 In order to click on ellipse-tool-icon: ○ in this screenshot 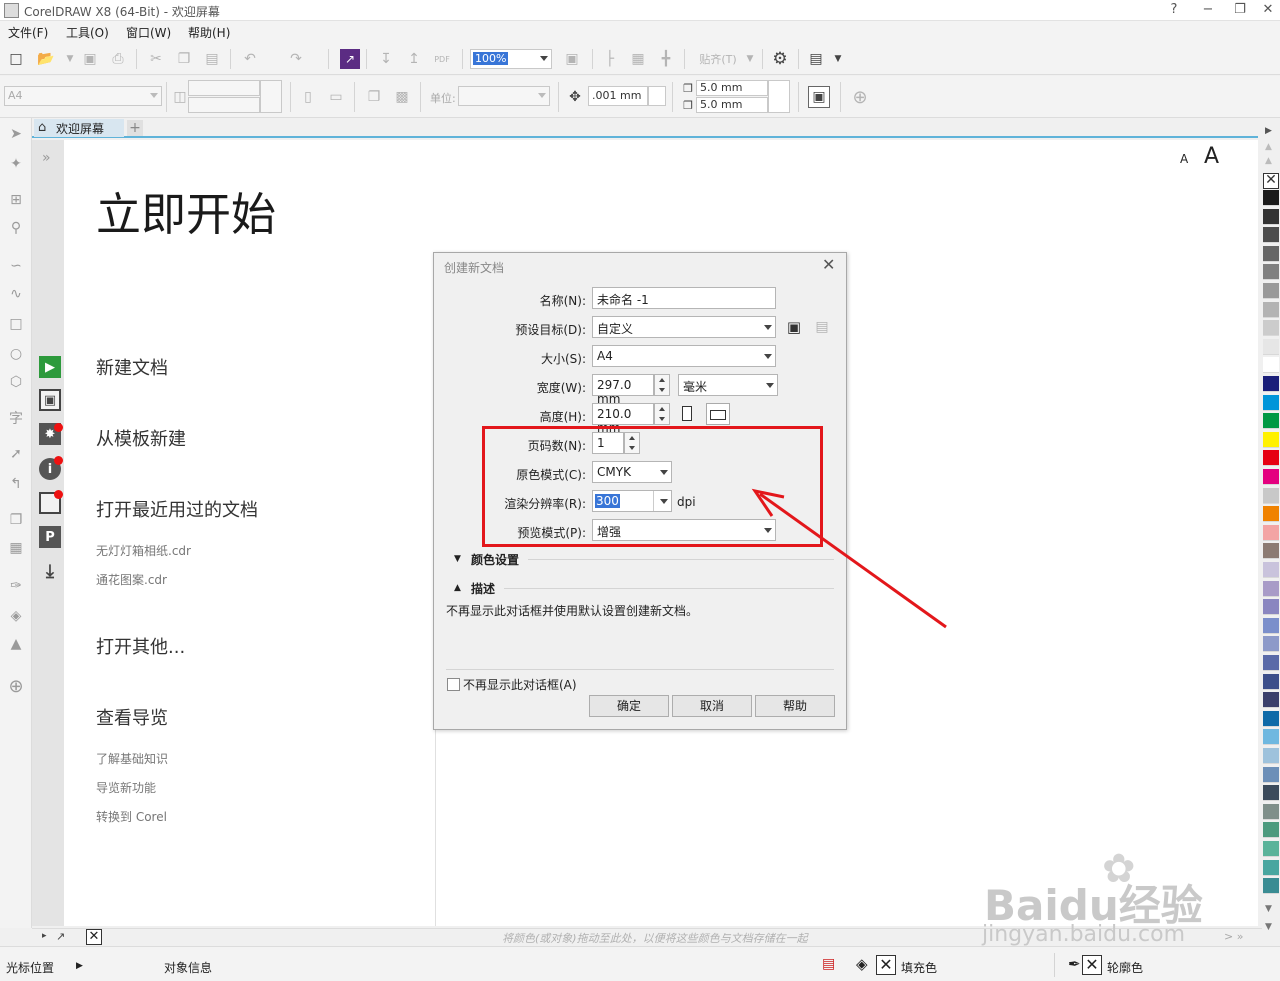, I will do `click(16, 354)`.